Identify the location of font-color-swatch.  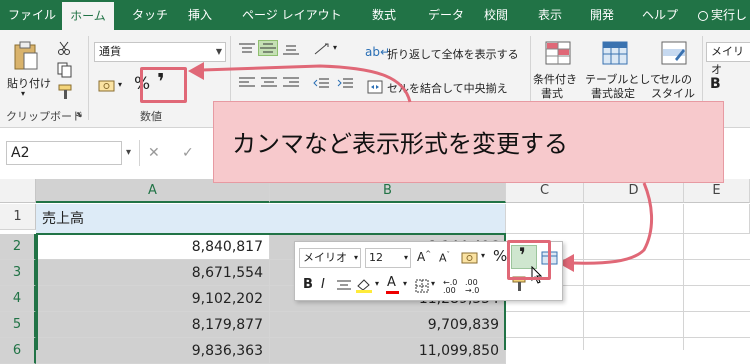
(392, 292).